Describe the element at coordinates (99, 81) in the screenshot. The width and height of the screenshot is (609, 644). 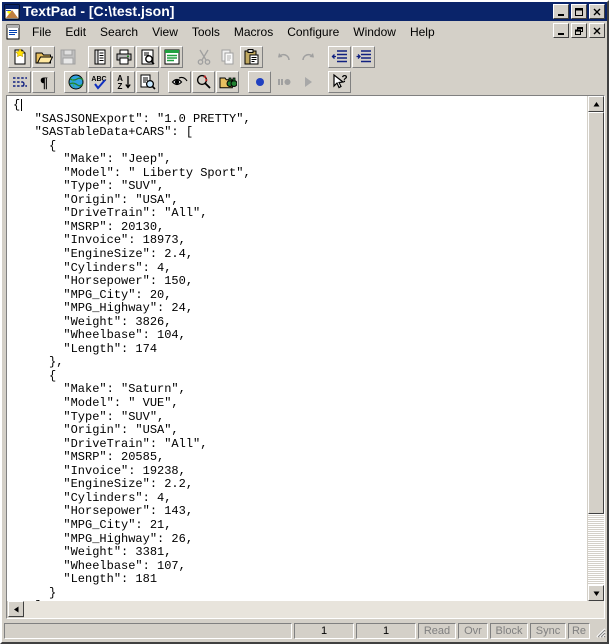
I see `spell-check-button: ABC` at that location.